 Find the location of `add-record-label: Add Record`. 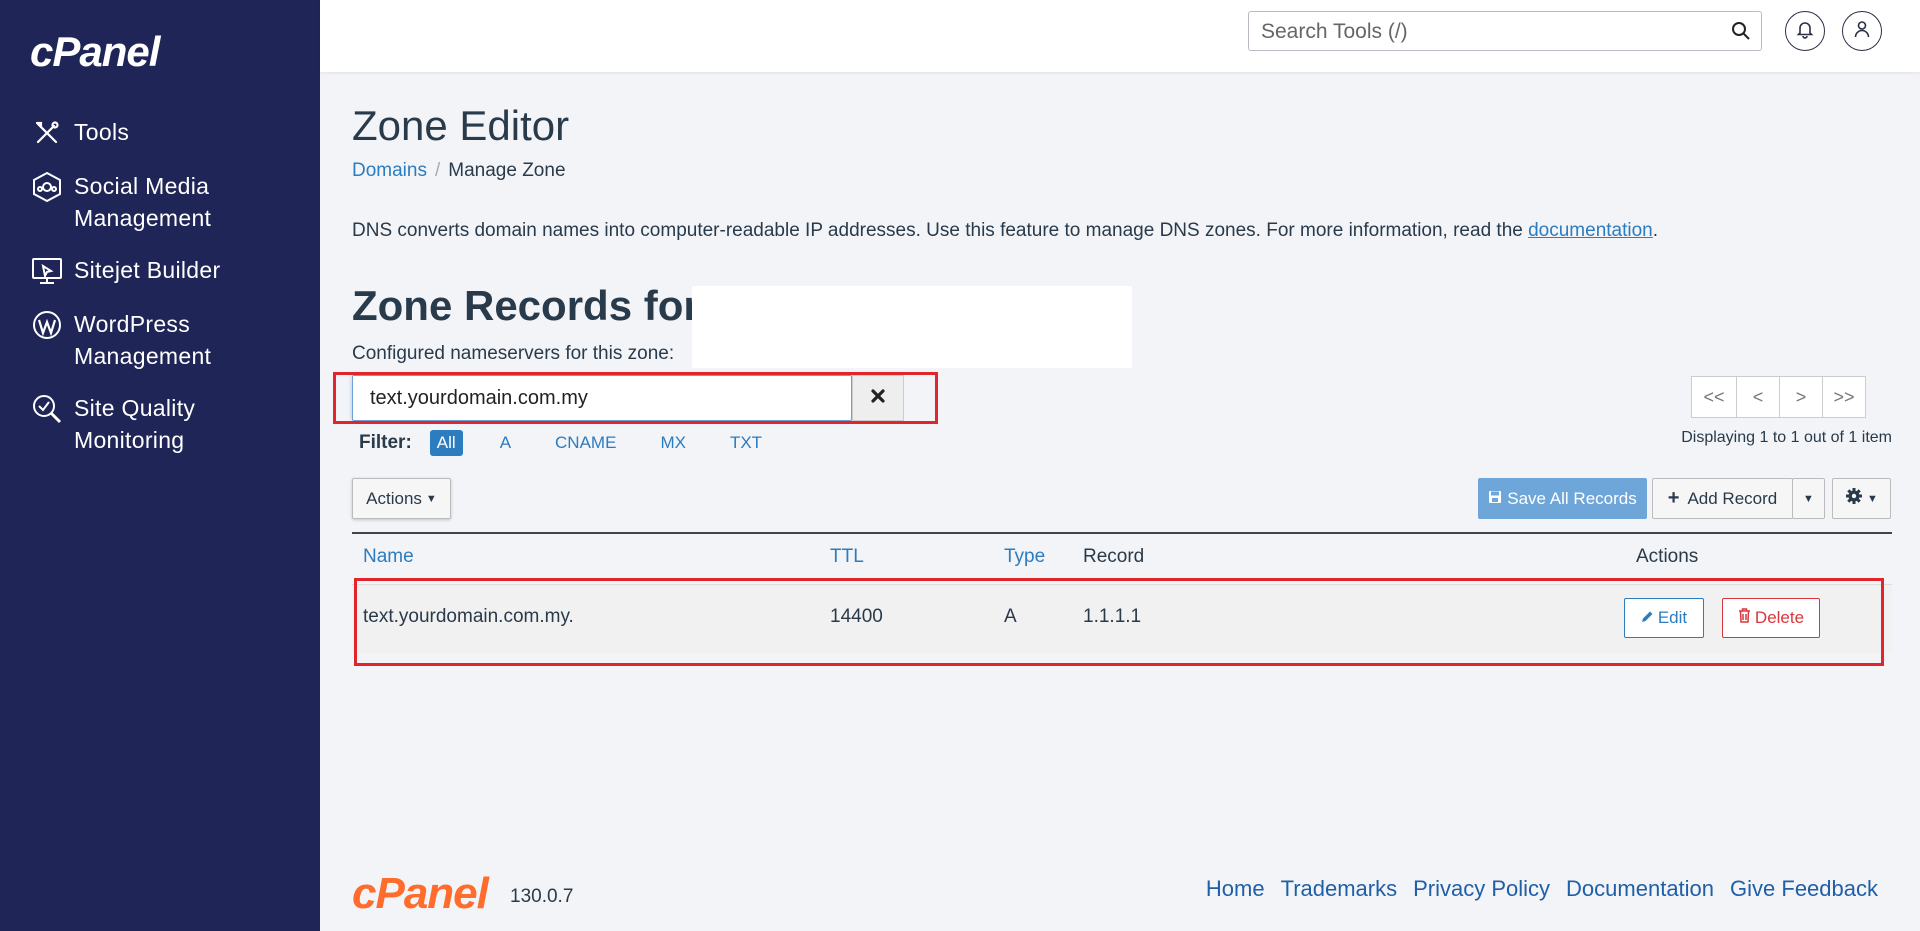

add-record-label: Add Record is located at coordinates (1732, 498).